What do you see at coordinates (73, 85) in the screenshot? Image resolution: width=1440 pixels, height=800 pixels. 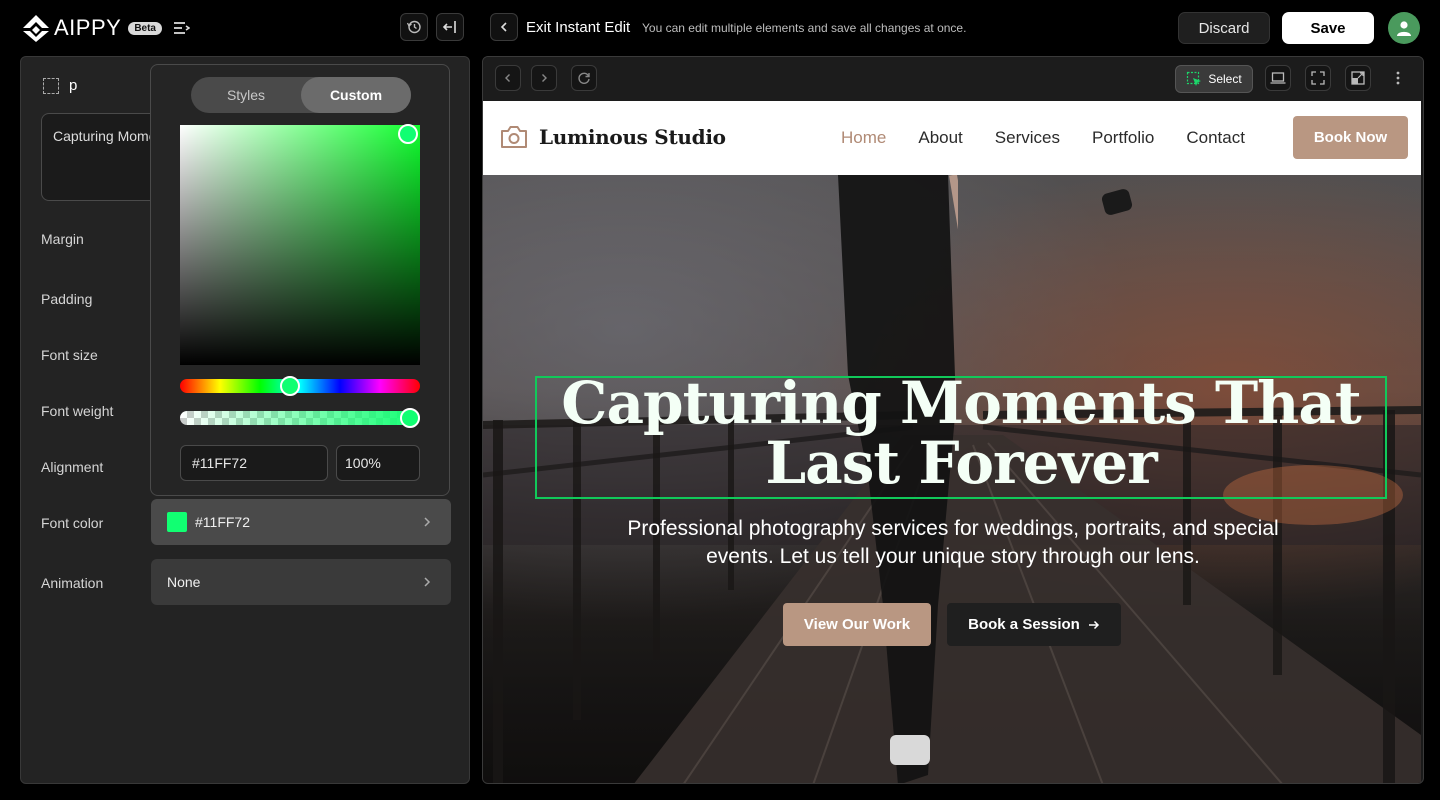 I see `element-tag: p` at bounding box center [73, 85].